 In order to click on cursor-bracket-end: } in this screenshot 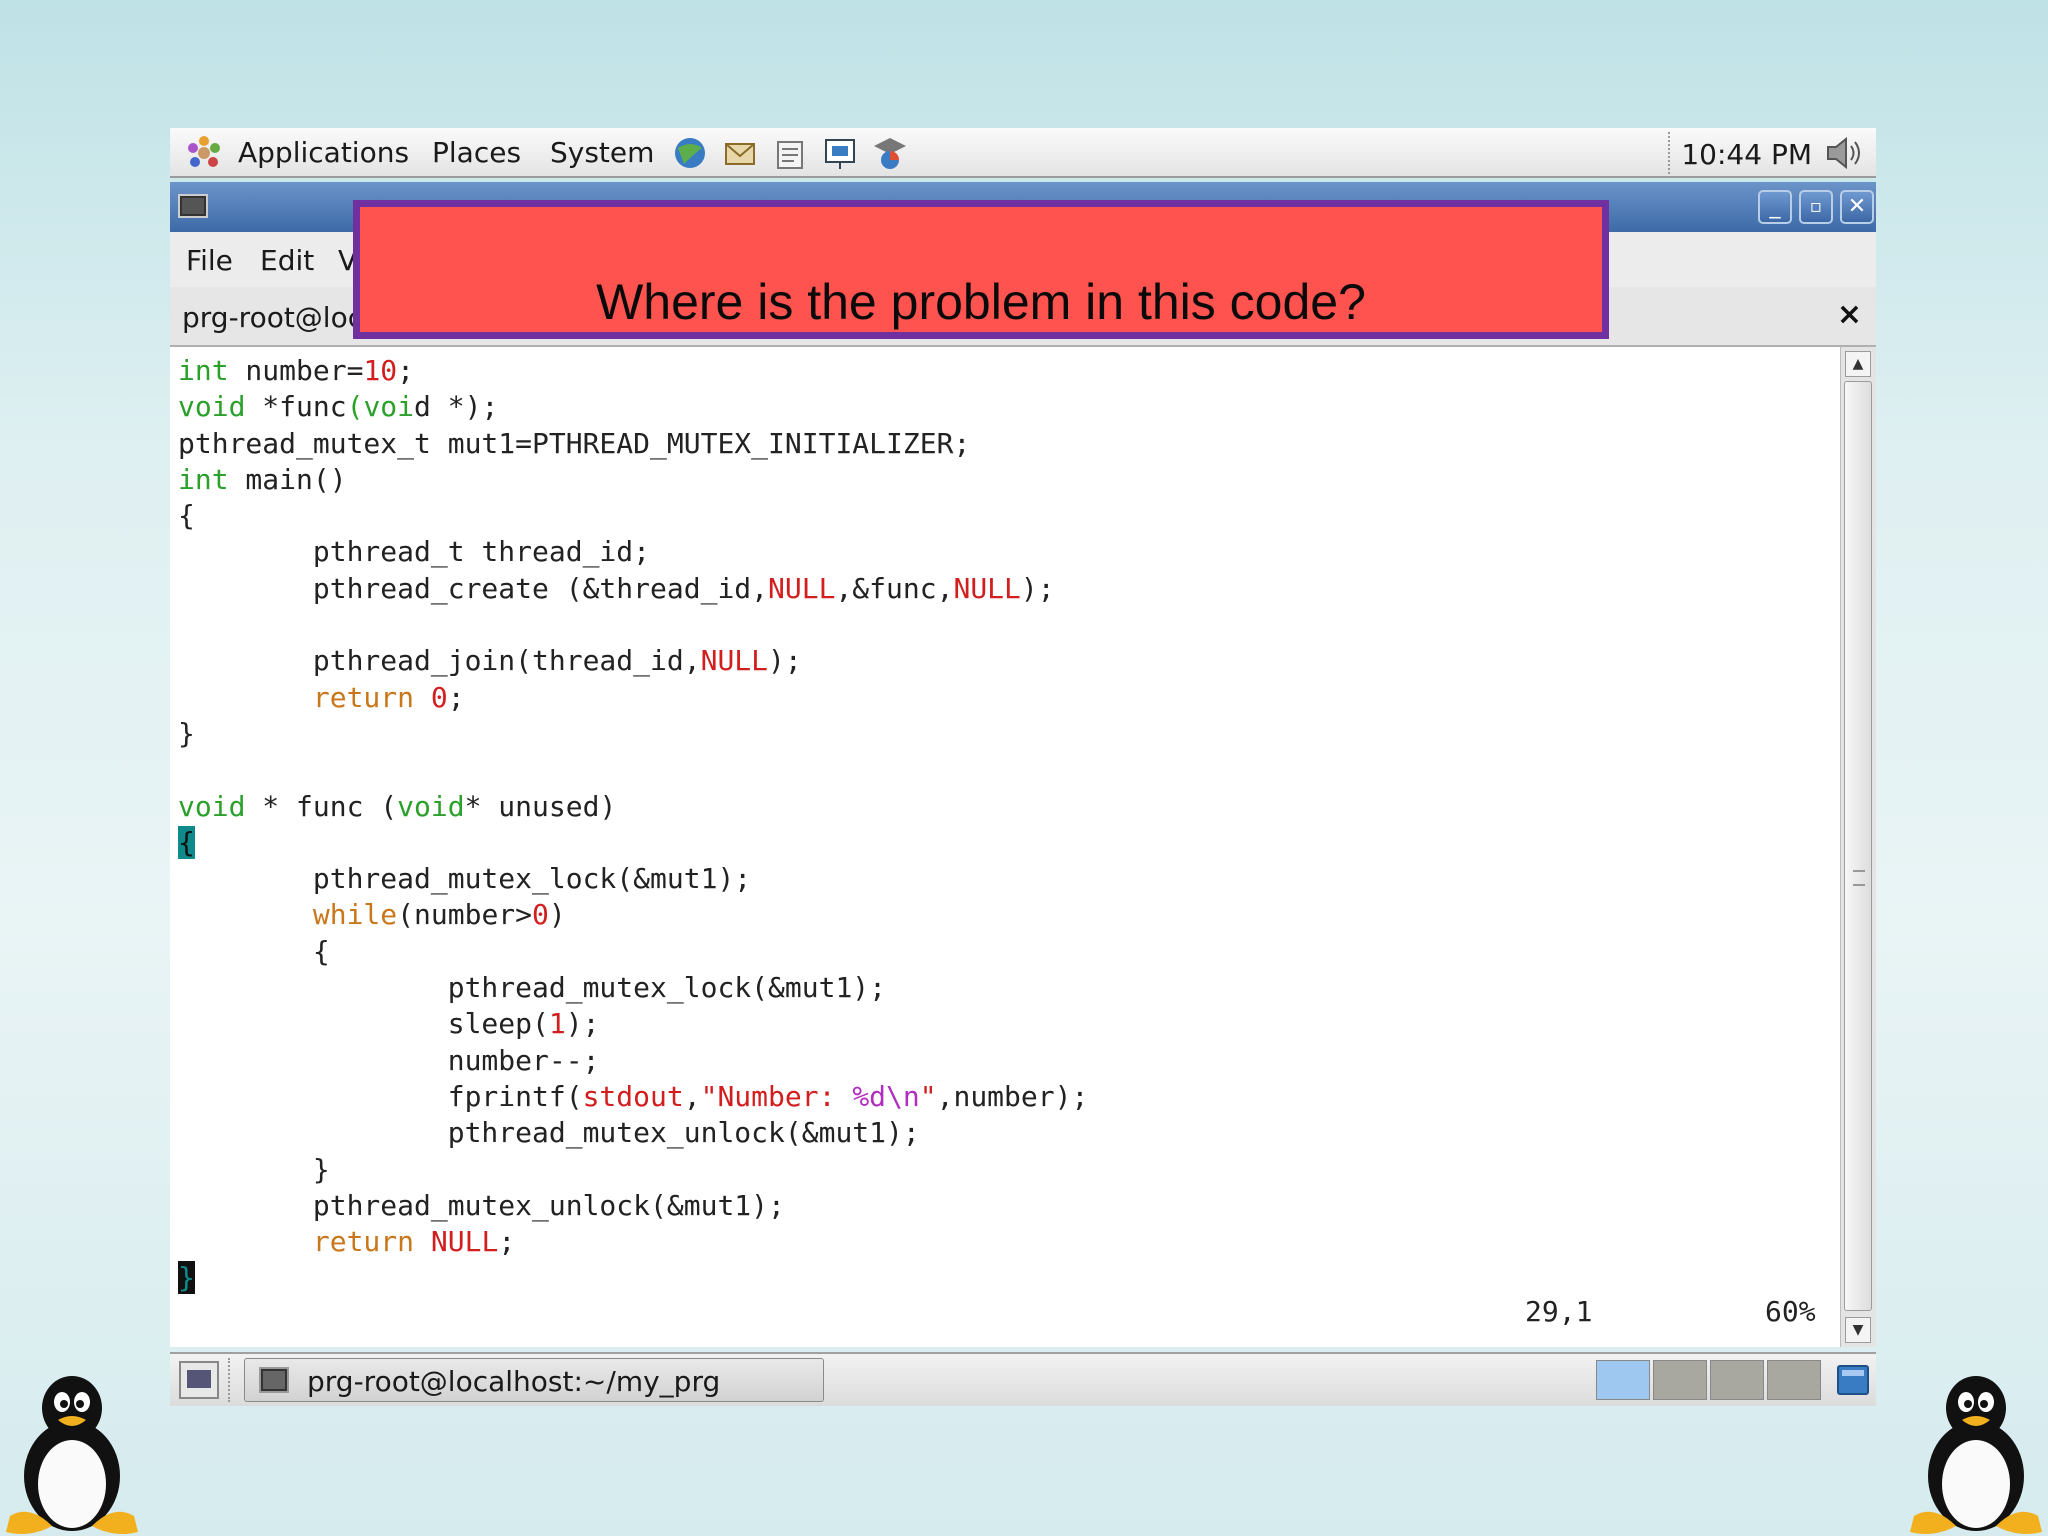, I will do `click(186, 1278)`.